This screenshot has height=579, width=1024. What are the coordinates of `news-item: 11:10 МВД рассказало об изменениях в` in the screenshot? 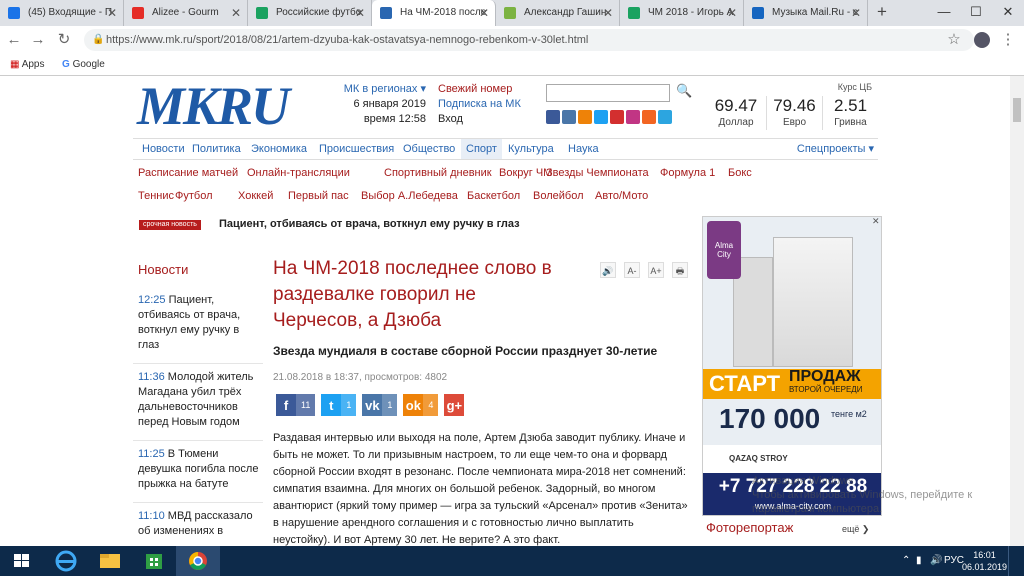 It's located at (198, 524).